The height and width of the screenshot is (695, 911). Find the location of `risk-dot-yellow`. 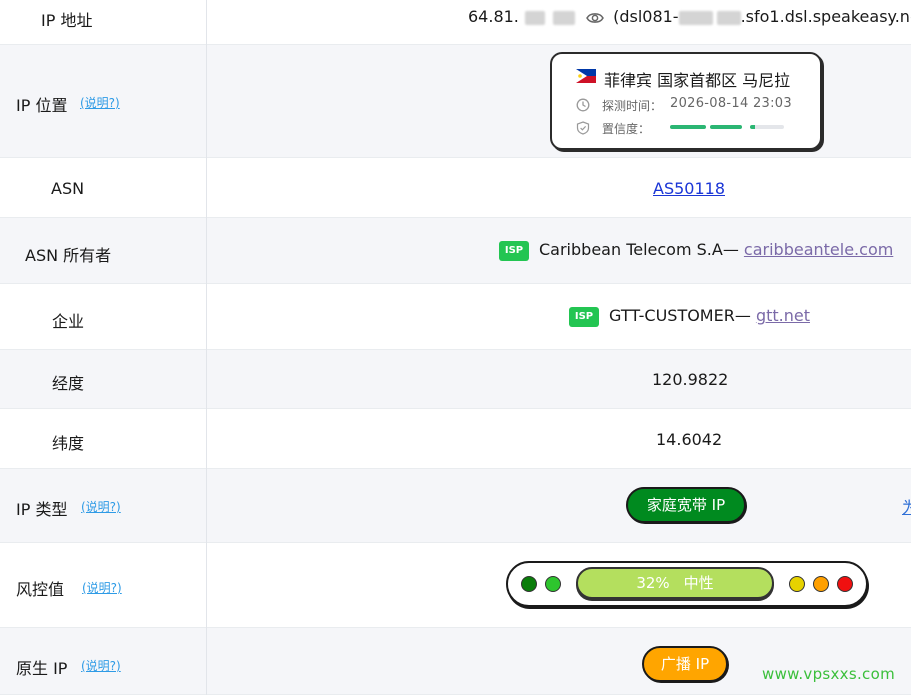

risk-dot-yellow is located at coordinates (797, 584).